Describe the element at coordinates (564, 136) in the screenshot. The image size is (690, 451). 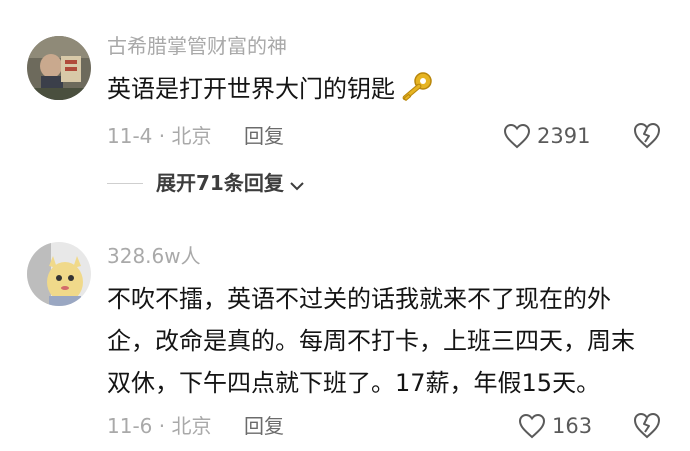
I see `like-count: 2391` at that location.